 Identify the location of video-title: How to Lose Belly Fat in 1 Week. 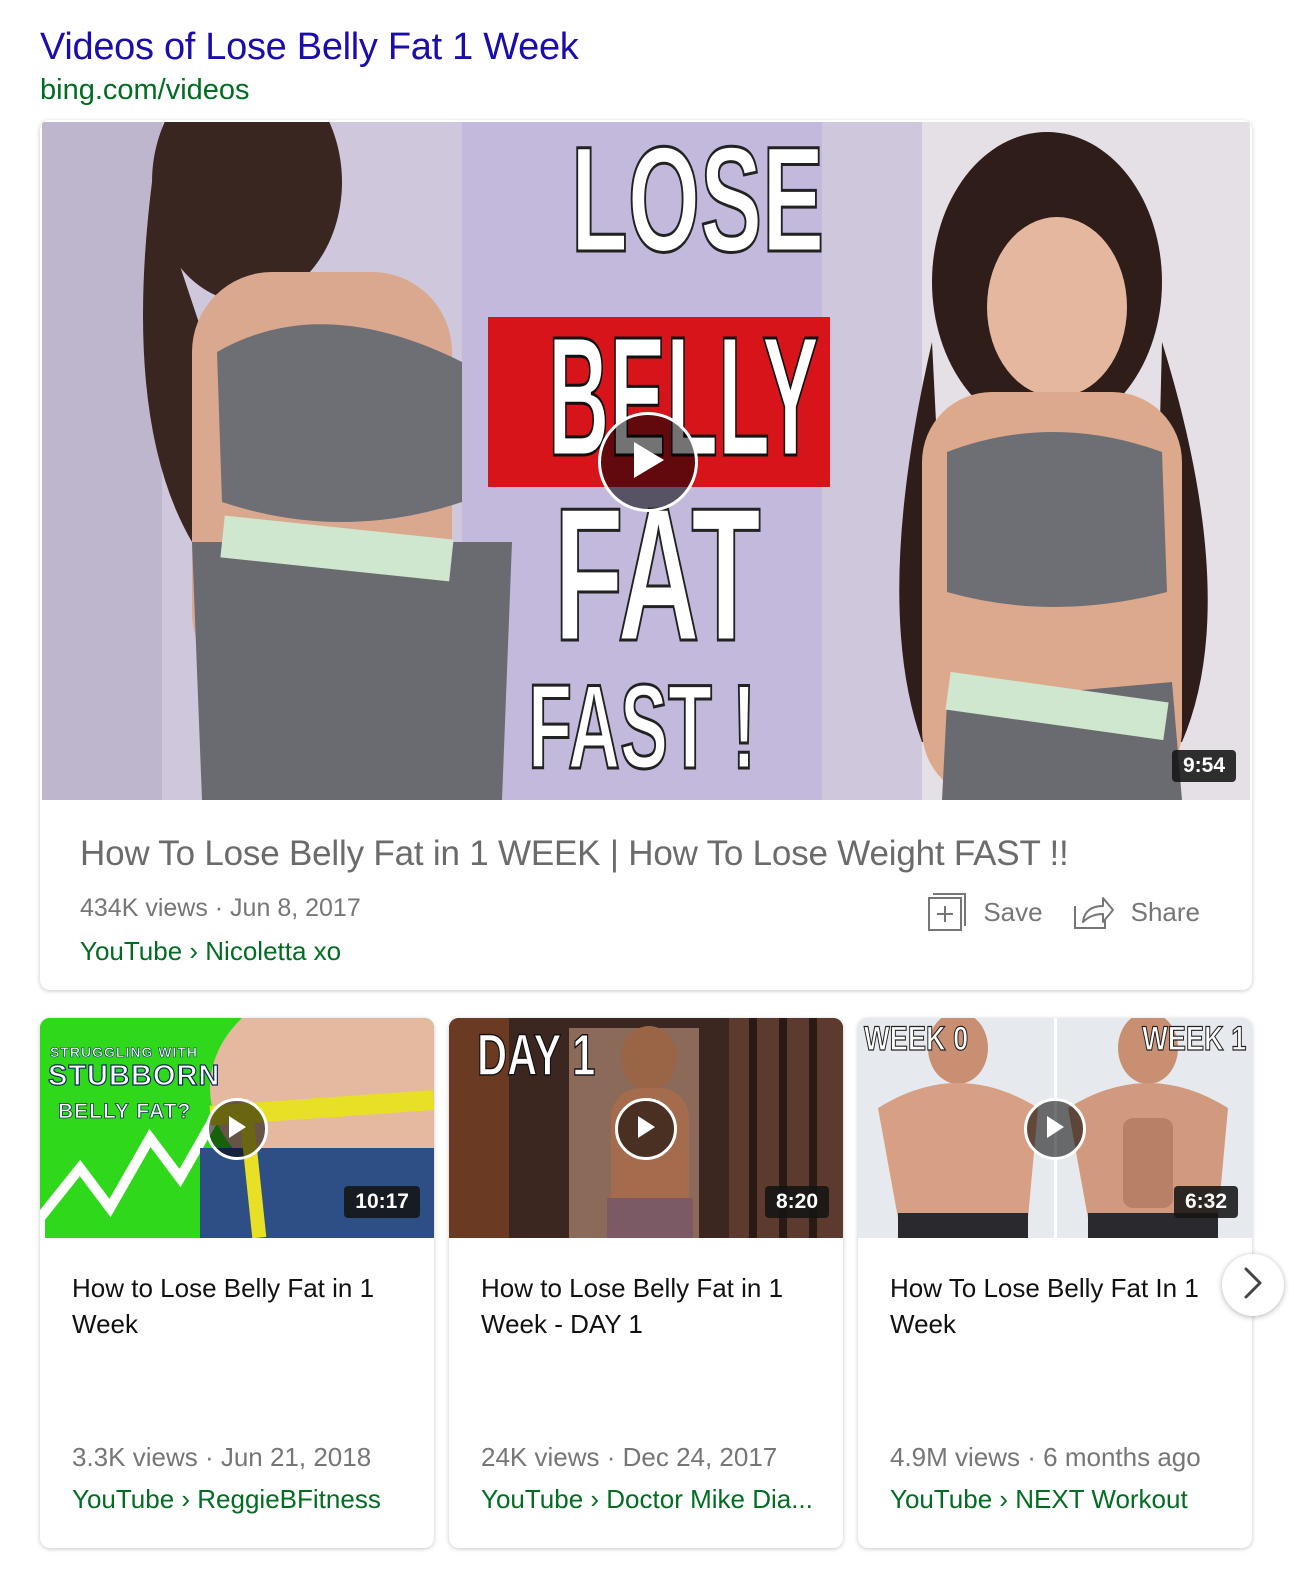
(232, 1306).